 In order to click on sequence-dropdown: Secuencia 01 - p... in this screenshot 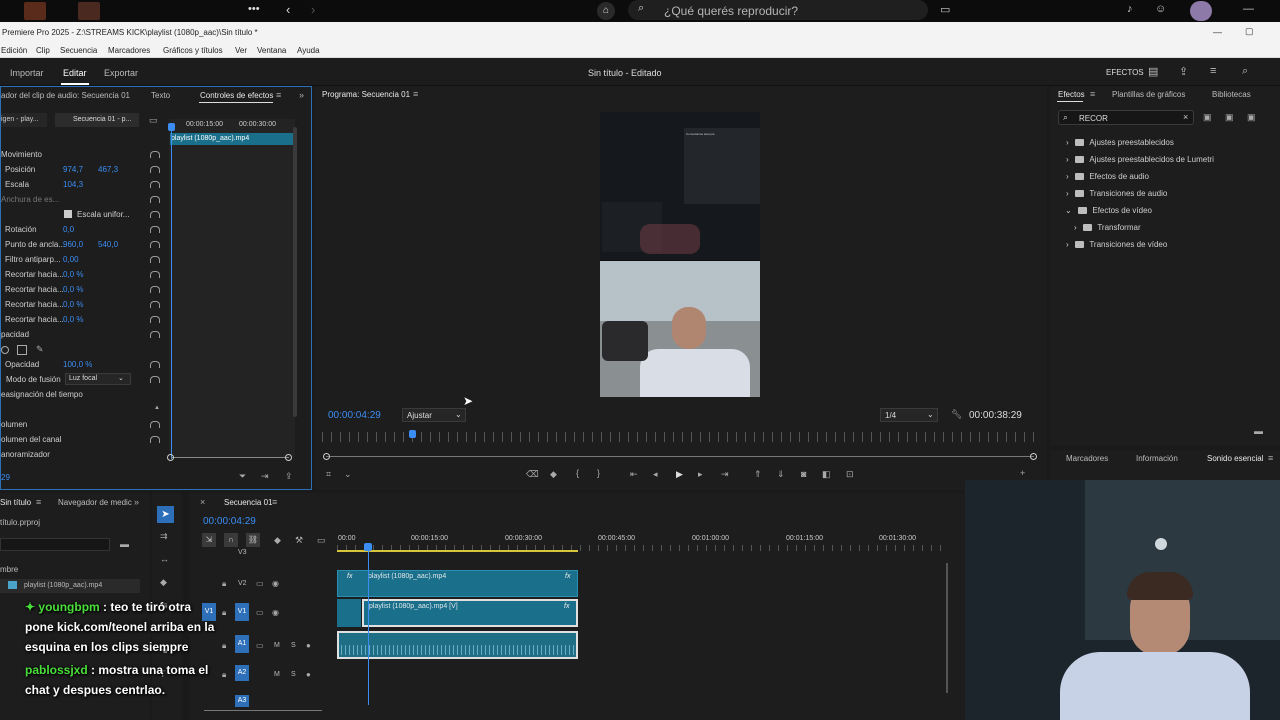, I will do `click(97, 120)`.